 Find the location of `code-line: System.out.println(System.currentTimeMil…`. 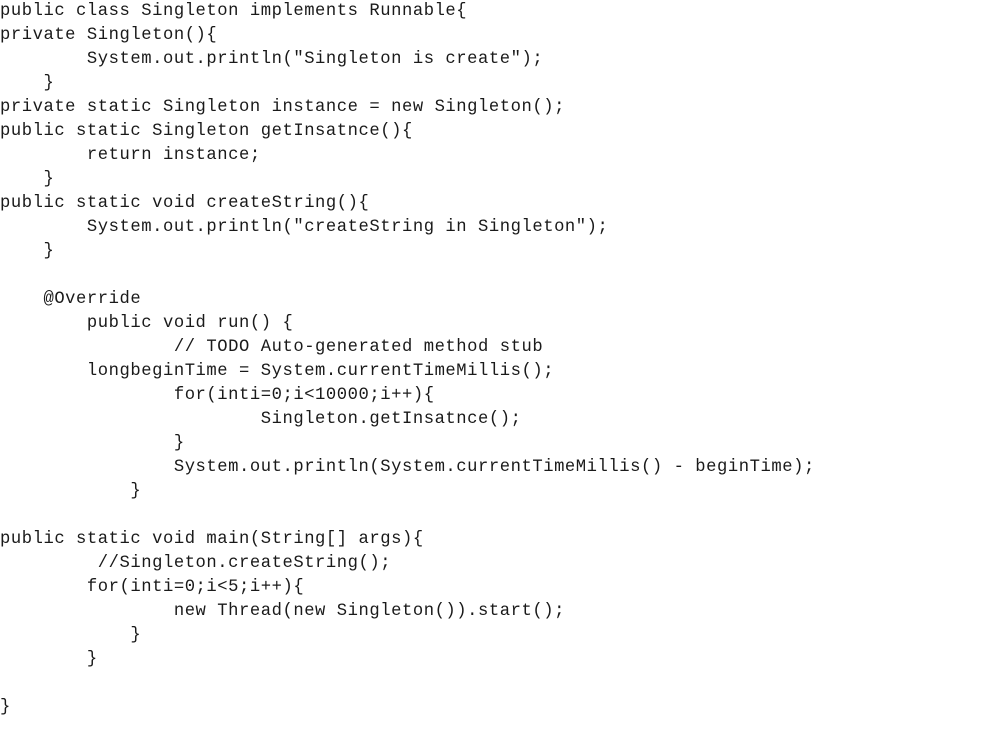

code-line: System.out.println(System.currentTimeMil… is located at coordinates (407, 467).